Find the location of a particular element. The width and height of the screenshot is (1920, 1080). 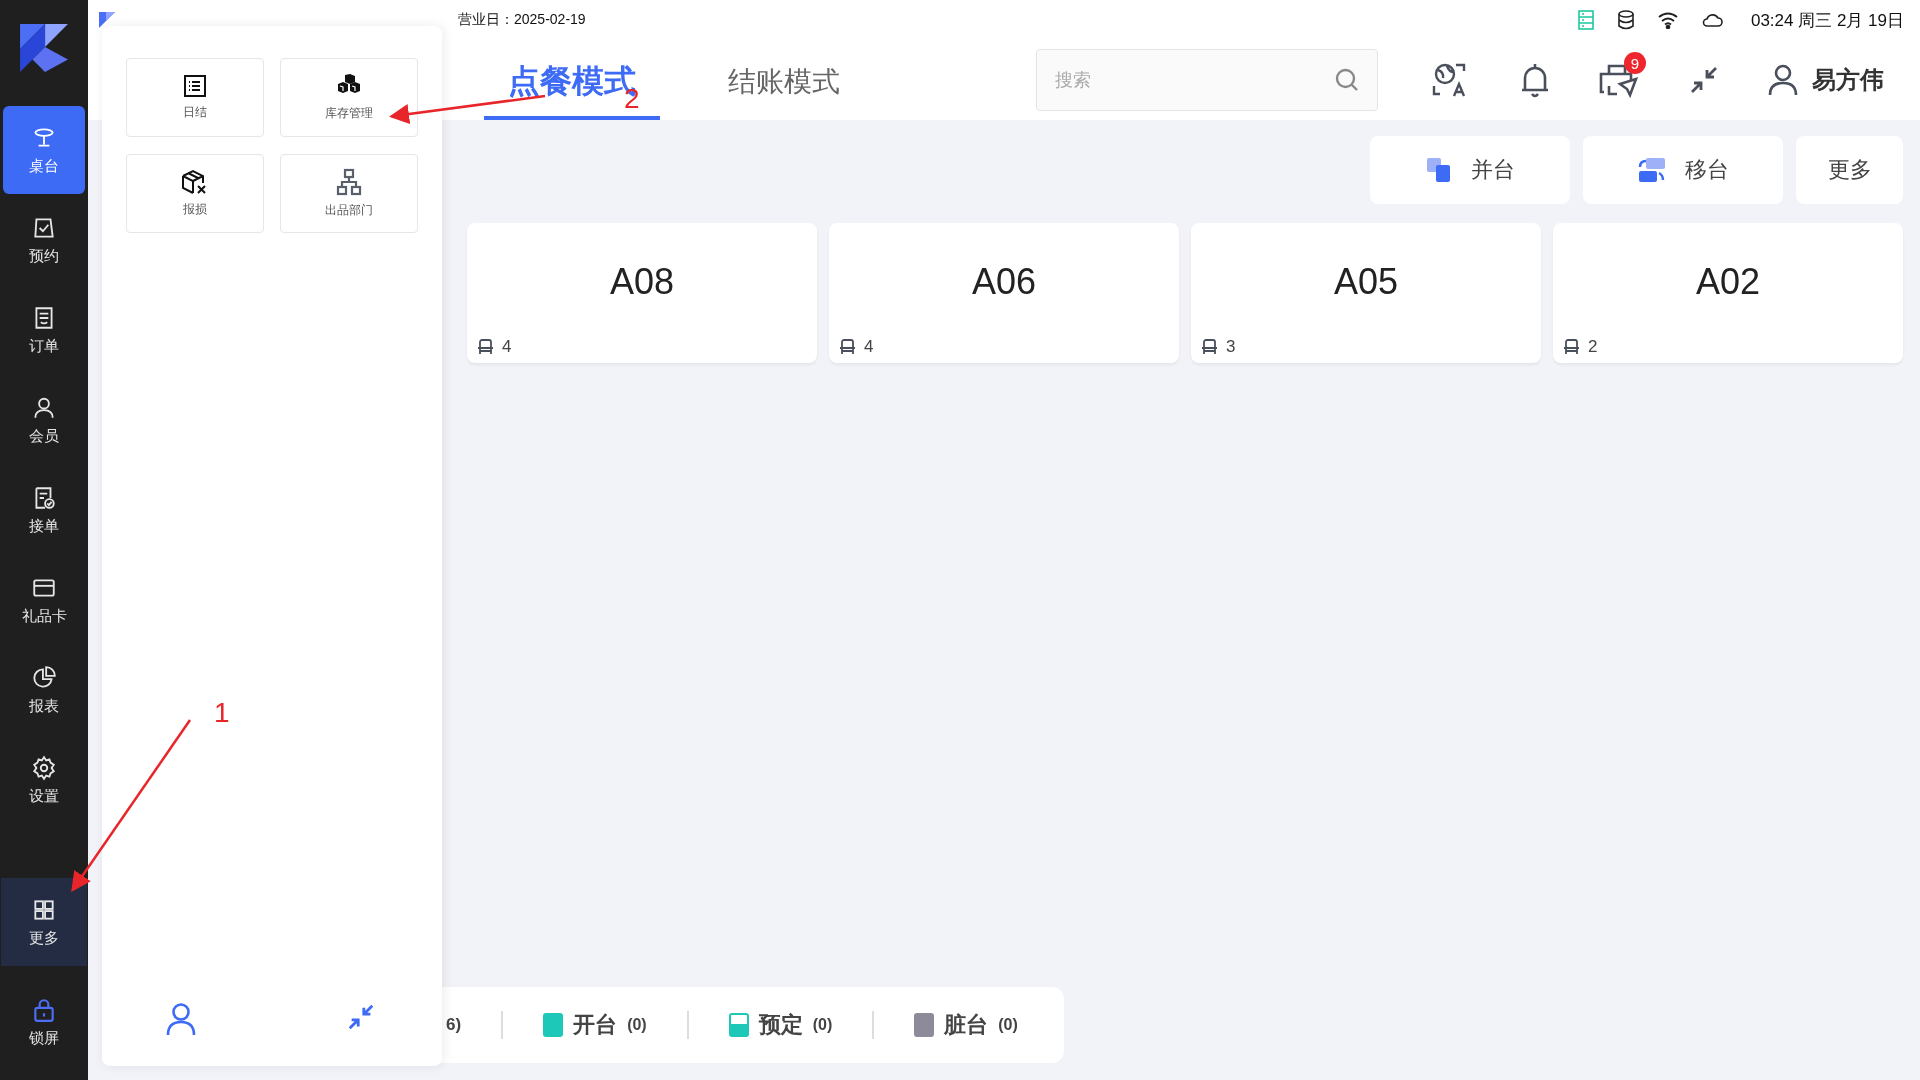

move-icon is located at coordinates (1652, 170).